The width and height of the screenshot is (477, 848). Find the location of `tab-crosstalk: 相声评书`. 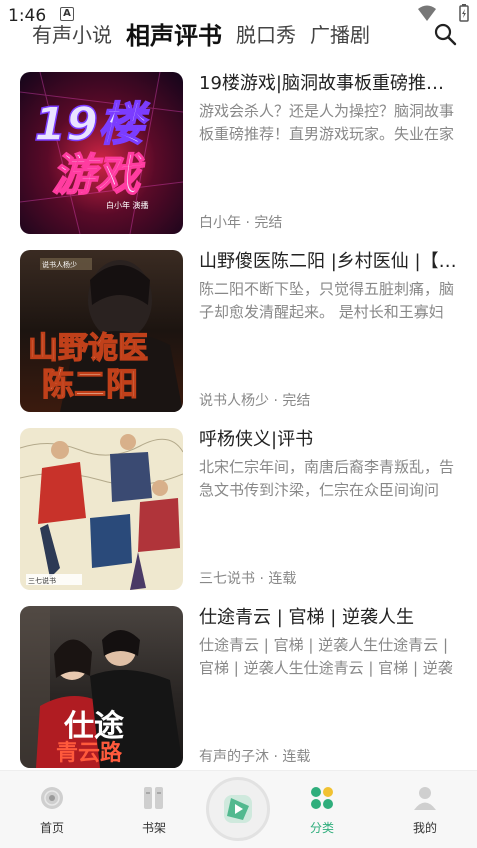

tab-crosstalk: 相声评书 is located at coordinates (174, 33).